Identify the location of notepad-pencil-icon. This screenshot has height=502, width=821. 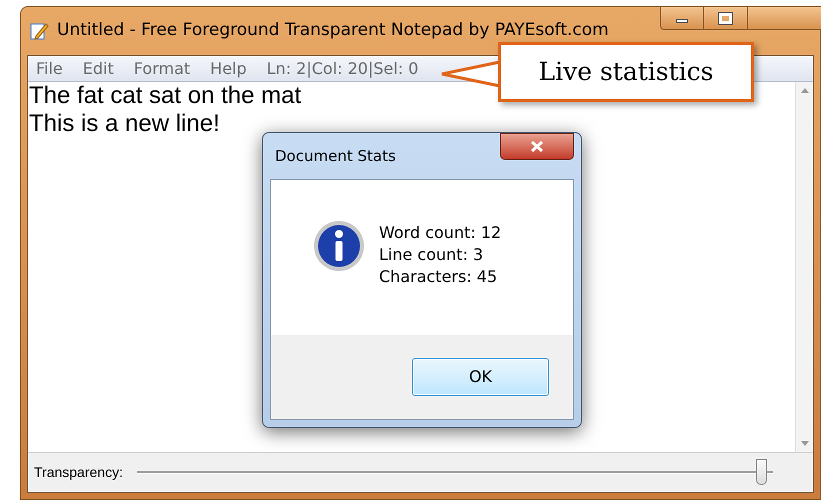
(39, 31).